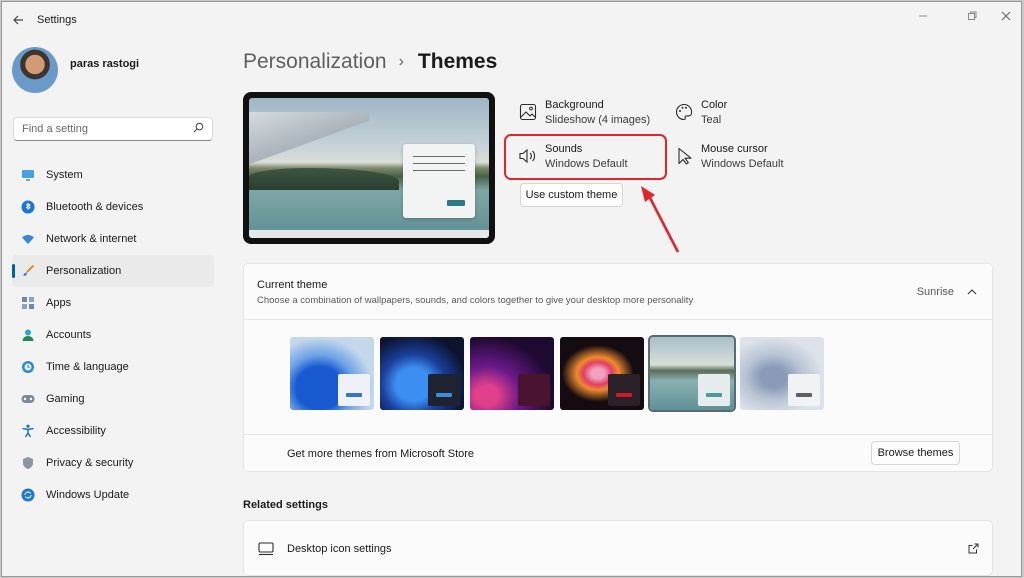 The image size is (1024, 578). Describe the element at coordinates (728, 157) in the screenshot. I see `mouse-cursor-setting: Mouse cursor Windows Default` at that location.